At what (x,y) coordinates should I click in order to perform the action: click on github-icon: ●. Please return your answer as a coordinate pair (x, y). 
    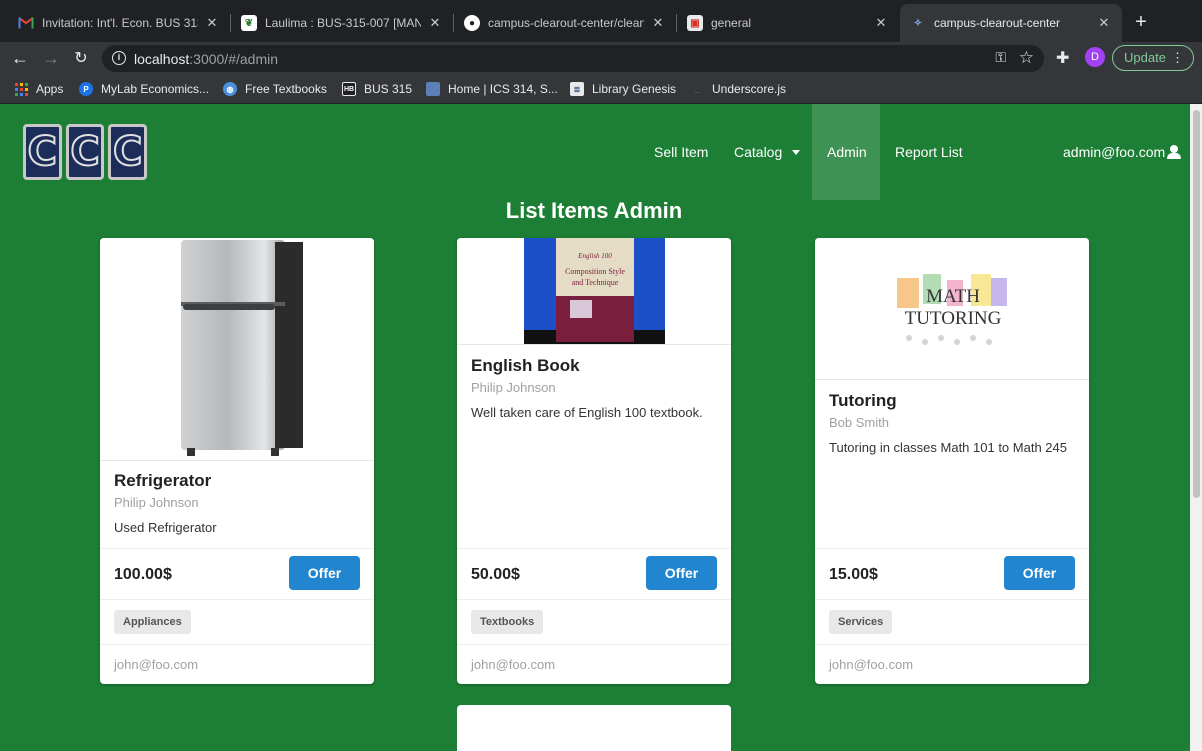
    Looking at the image, I should click on (472, 23).